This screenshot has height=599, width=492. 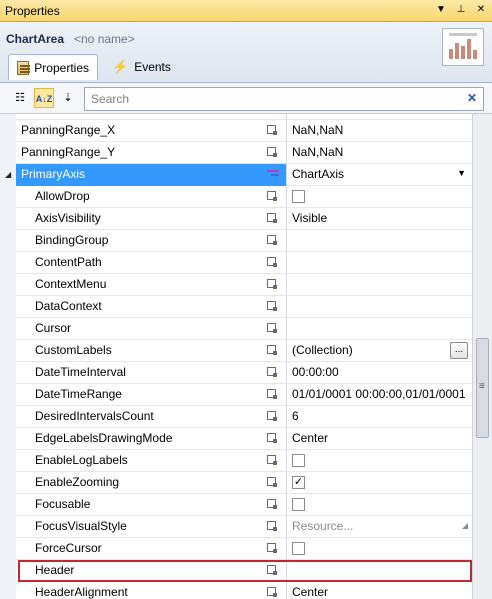 What do you see at coordinates (246, 11) in the screenshot?
I see `title-bar: Properties ▼ ⊥ ✕` at bounding box center [246, 11].